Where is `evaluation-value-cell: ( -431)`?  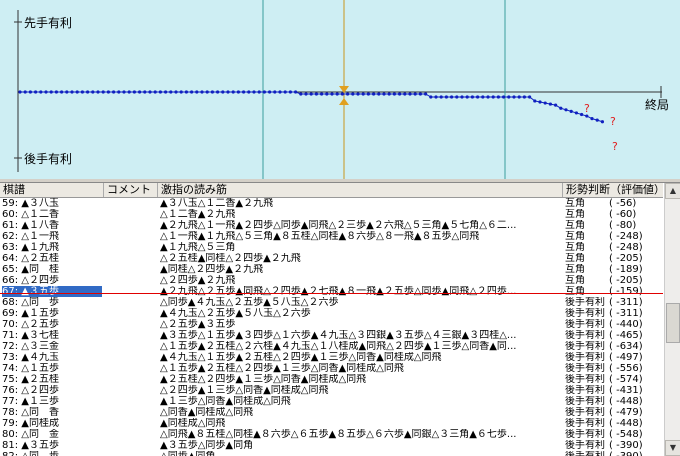 evaluation-value-cell: ( -431) is located at coordinates (626, 390).